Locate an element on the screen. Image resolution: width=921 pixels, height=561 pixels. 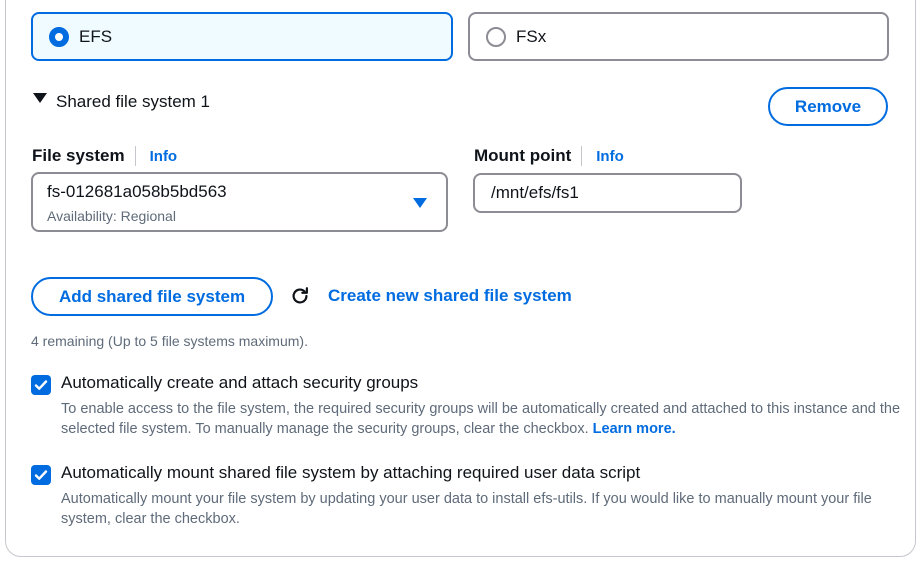
auto-mount-checkbox is located at coordinates (41, 475).